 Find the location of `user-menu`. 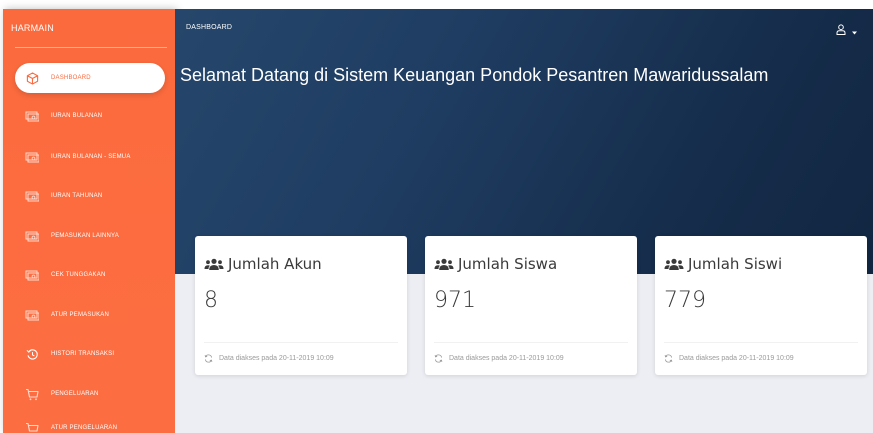

user-menu is located at coordinates (846, 29).